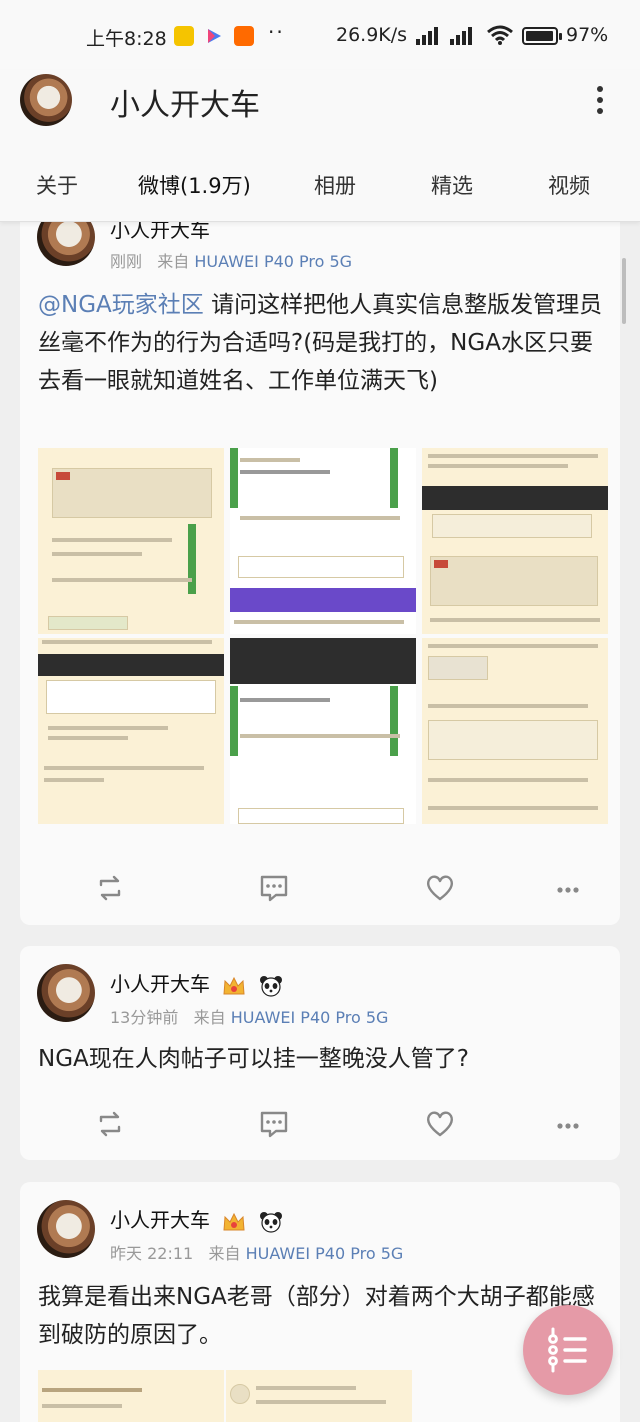 This screenshot has width=640, height=1422. I want to click on tab-about: 关于, so click(57, 185).